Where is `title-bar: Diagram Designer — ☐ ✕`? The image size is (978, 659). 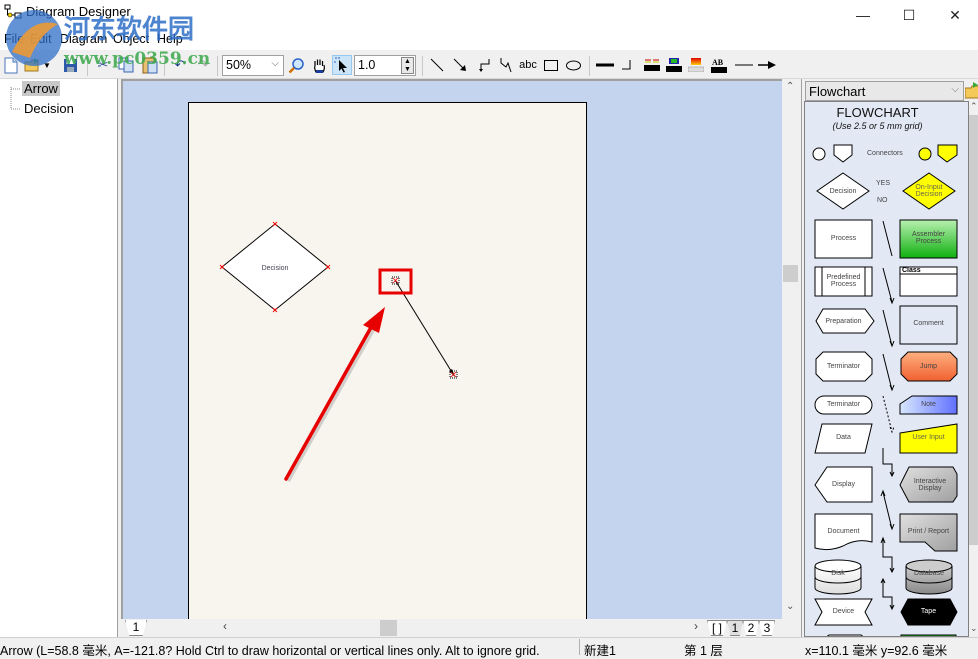 title-bar: Diagram Designer — ☐ ✕ is located at coordinates (489, 15).